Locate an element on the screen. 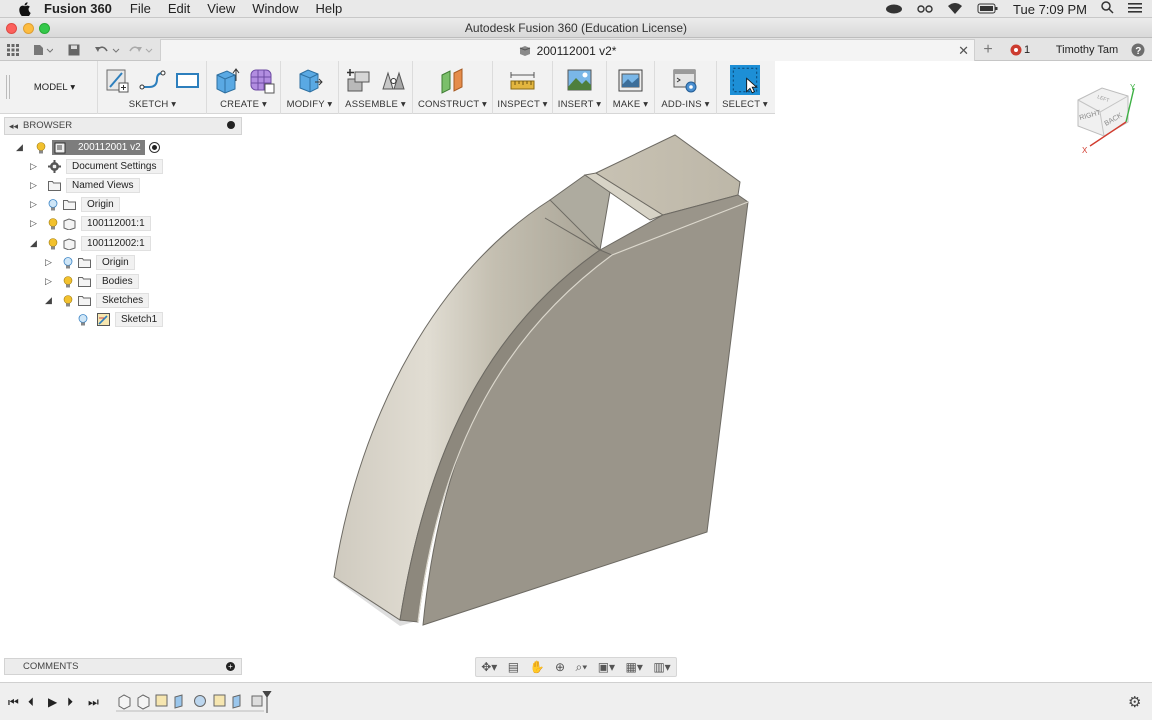 The image size is (1152, 720). play-icon: ▶ is located at coordinates (52, 702).